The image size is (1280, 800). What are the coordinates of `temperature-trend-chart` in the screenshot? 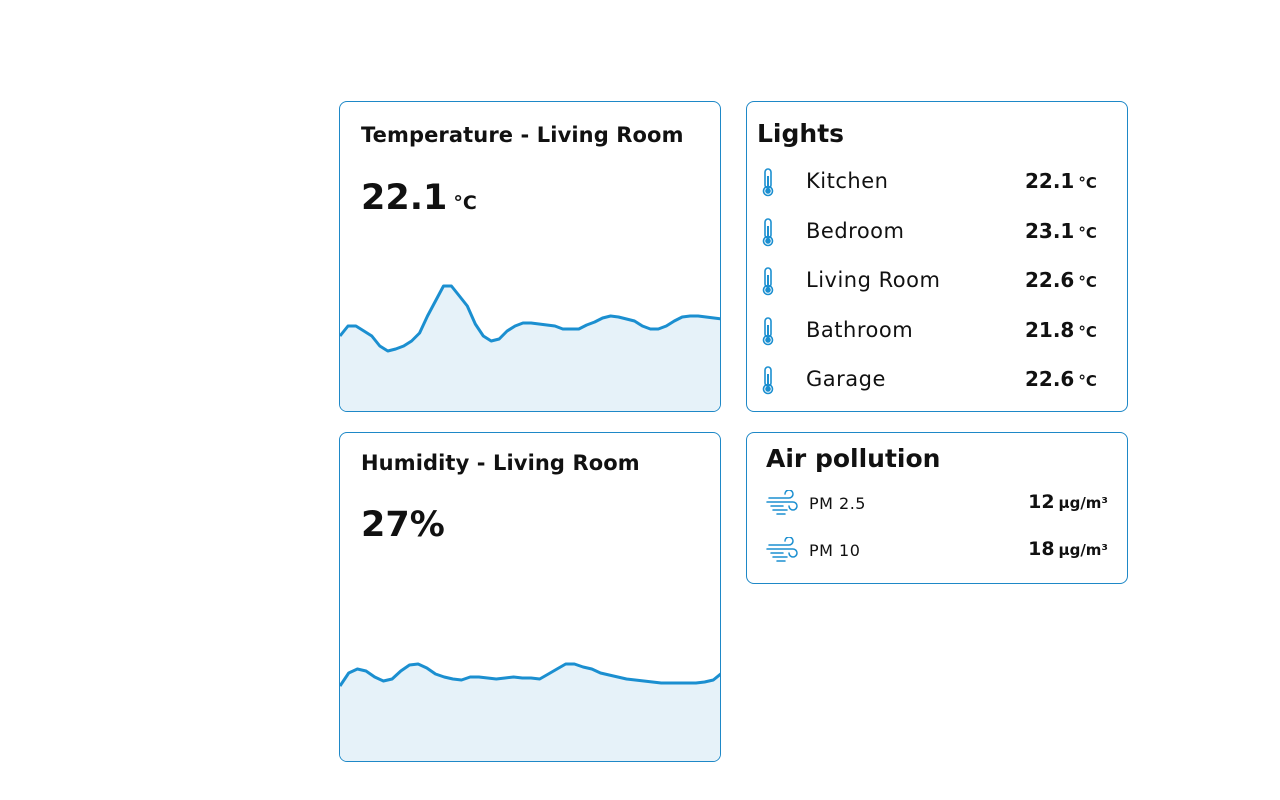 It's located at (530, 347).